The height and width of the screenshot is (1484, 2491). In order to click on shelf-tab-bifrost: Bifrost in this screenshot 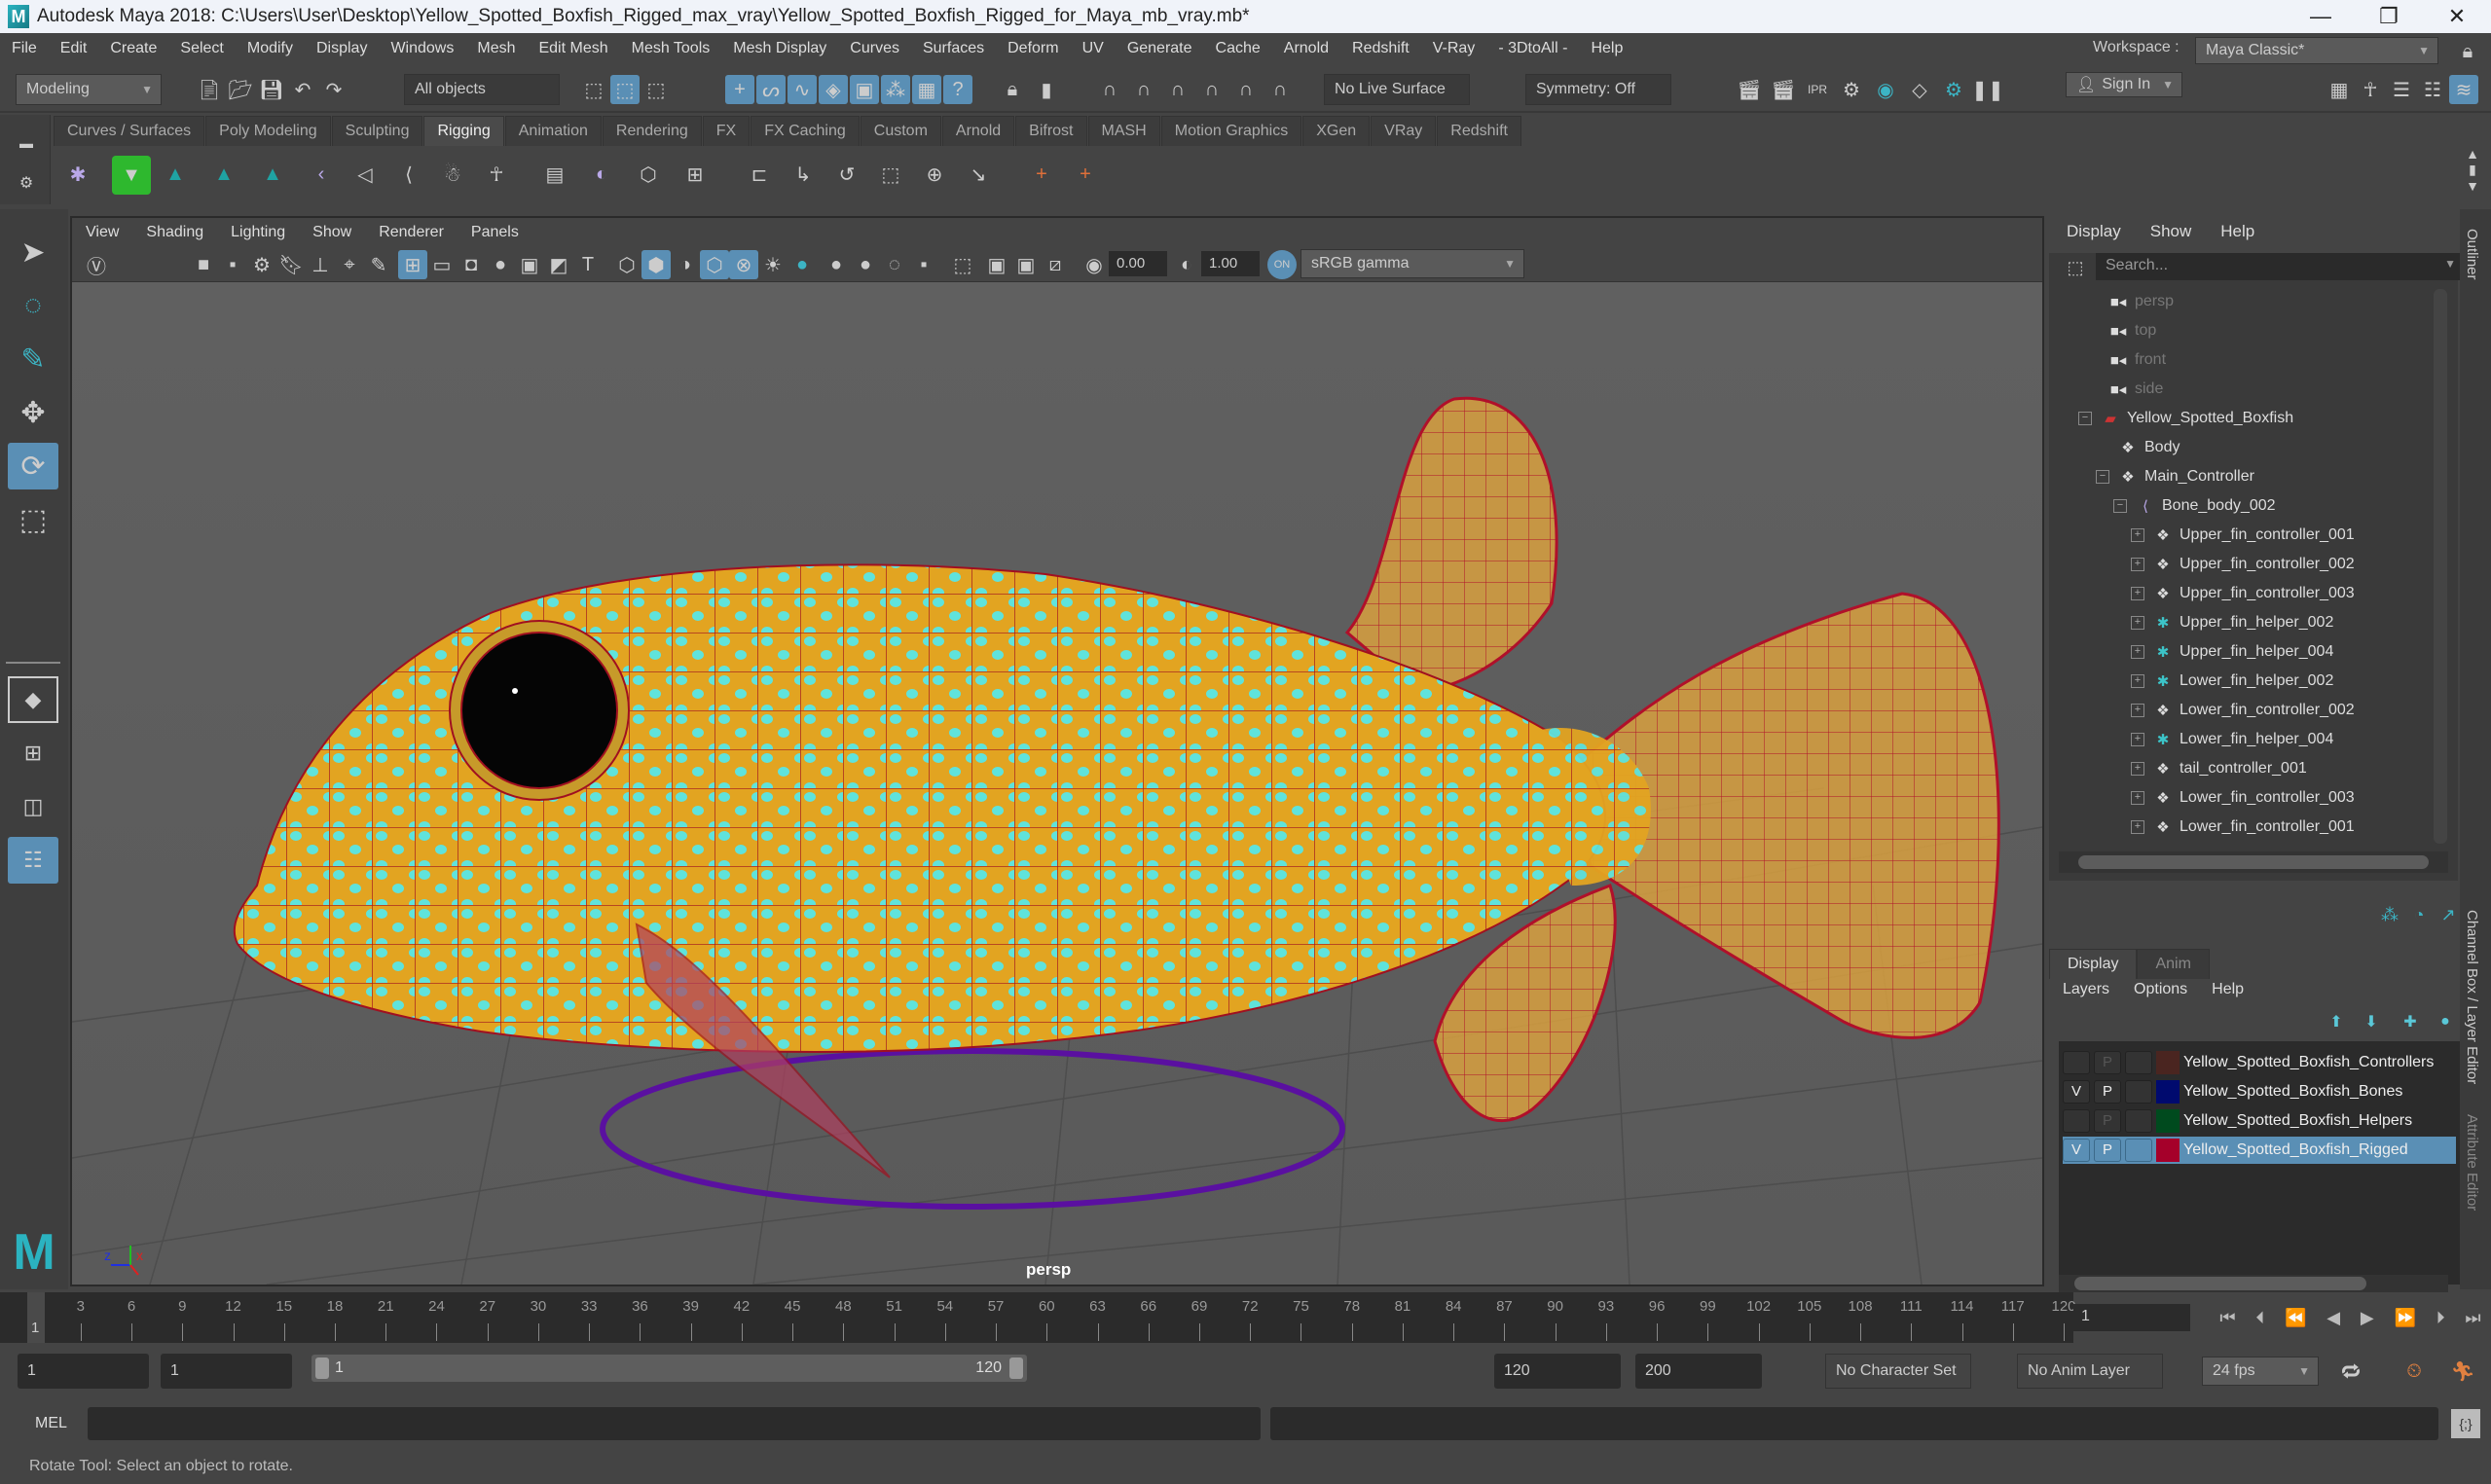, I will do `click(1051, 131)`.